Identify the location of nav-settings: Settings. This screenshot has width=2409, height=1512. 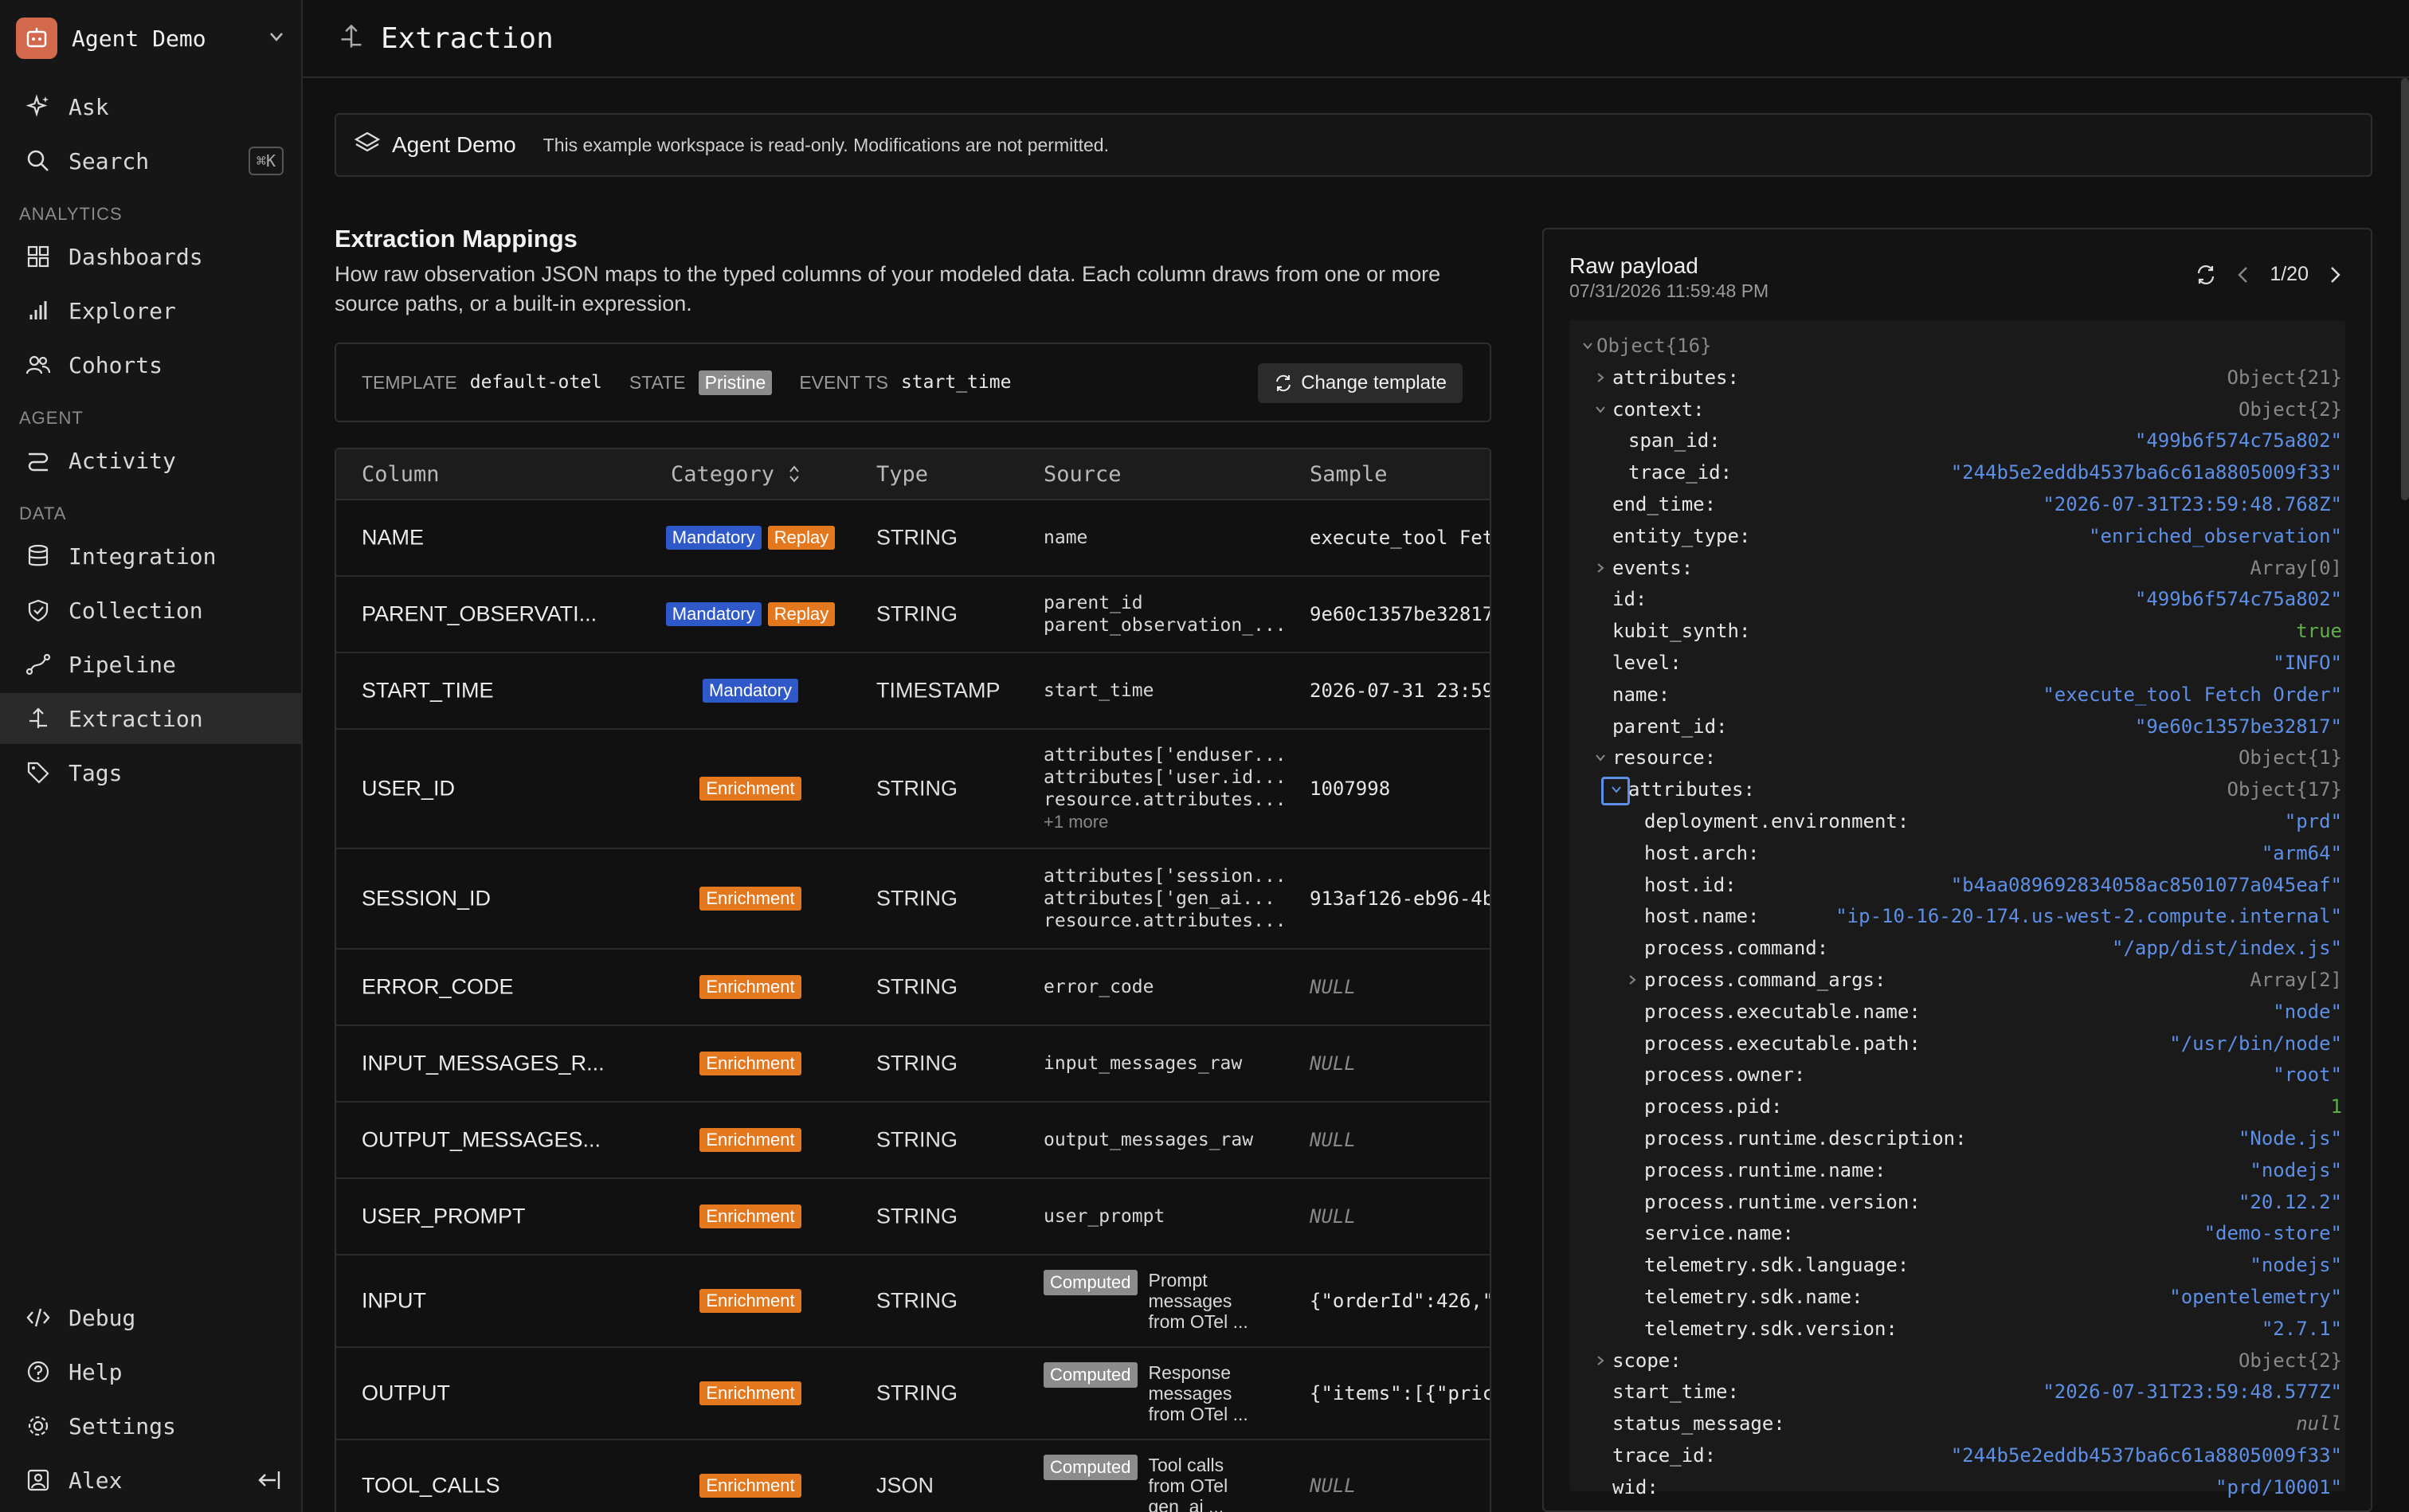
(150, 1426).